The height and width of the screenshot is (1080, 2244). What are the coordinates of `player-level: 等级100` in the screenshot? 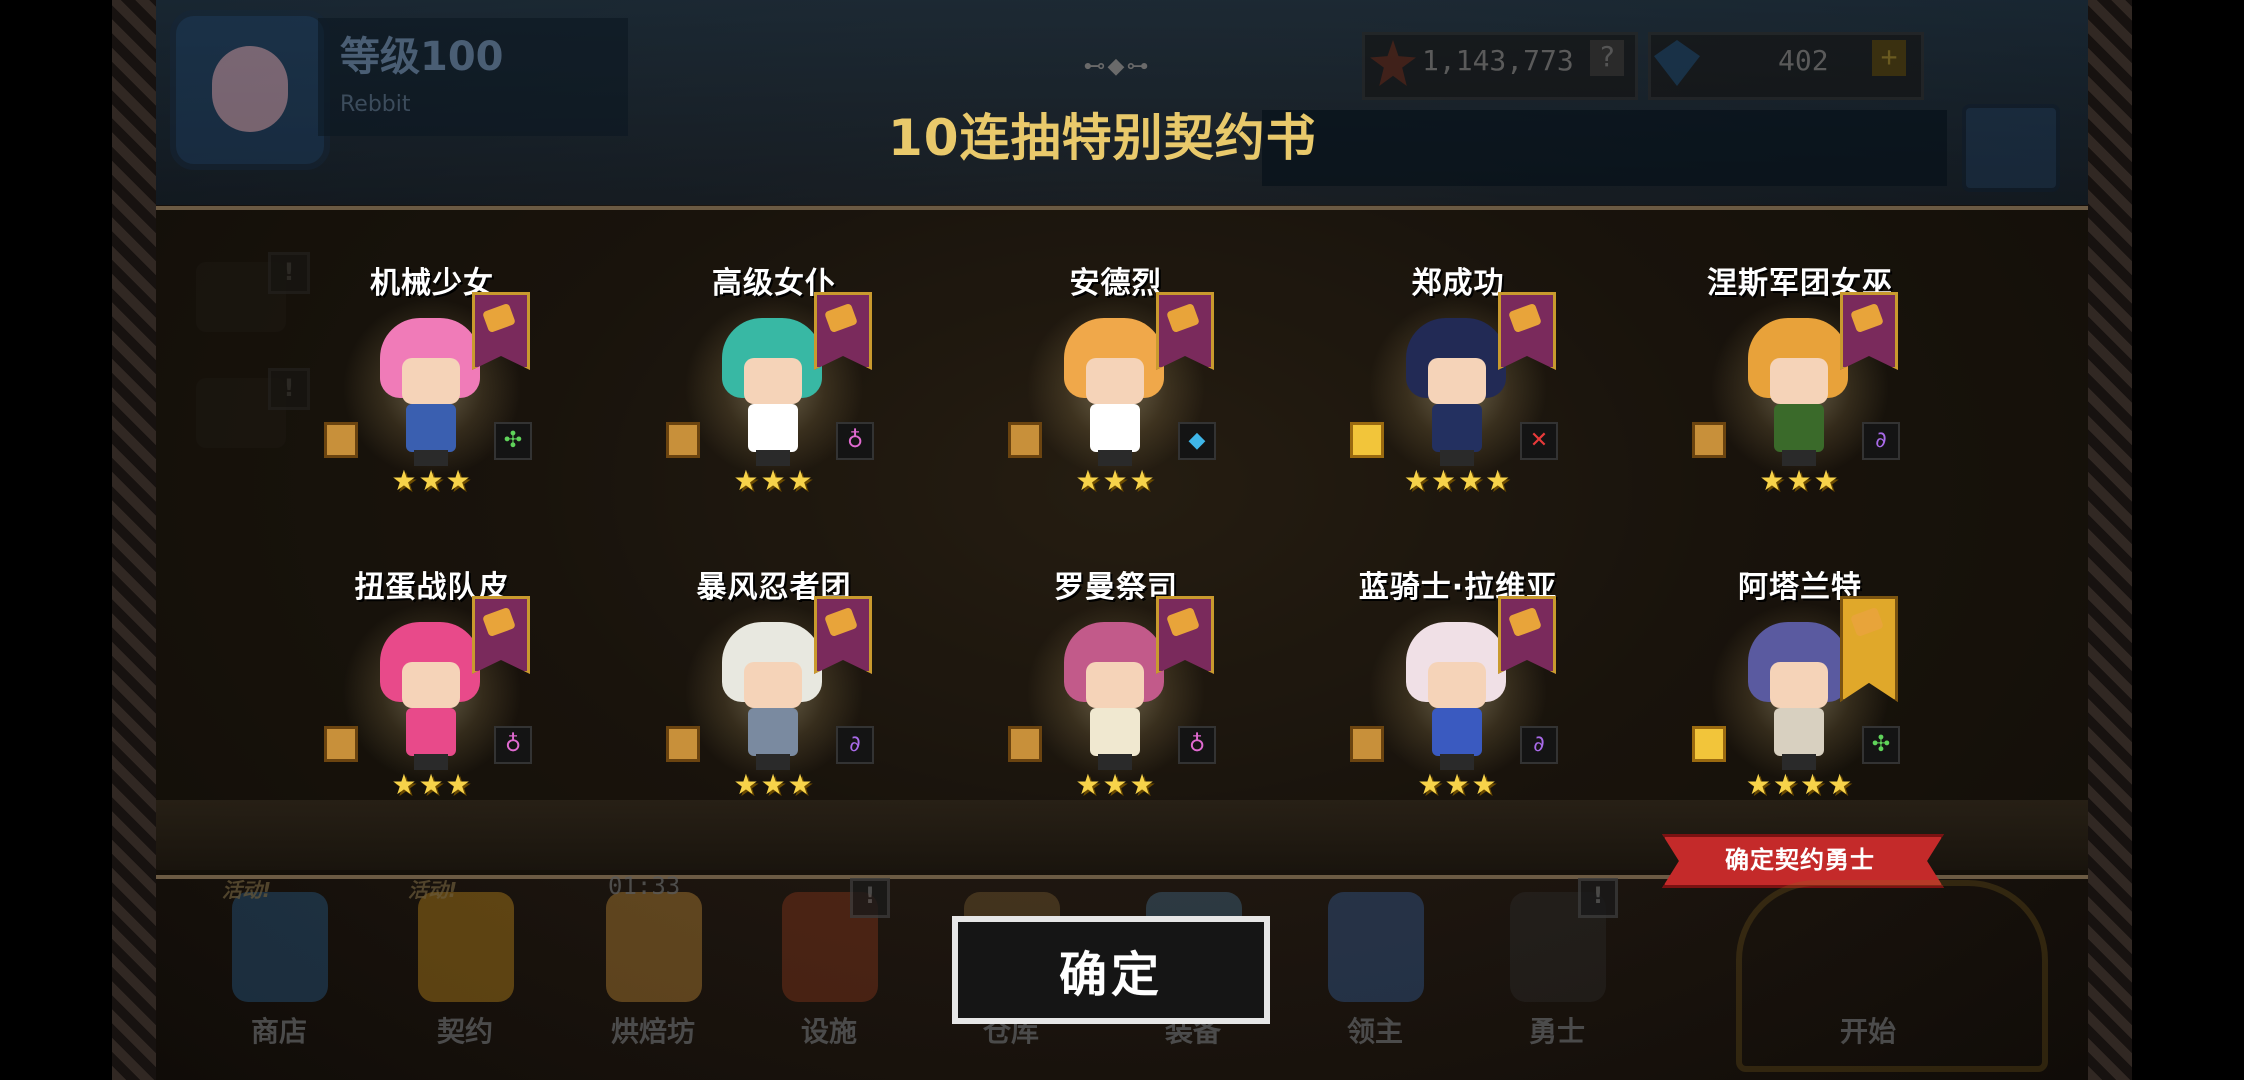 It's located at (422, 57).